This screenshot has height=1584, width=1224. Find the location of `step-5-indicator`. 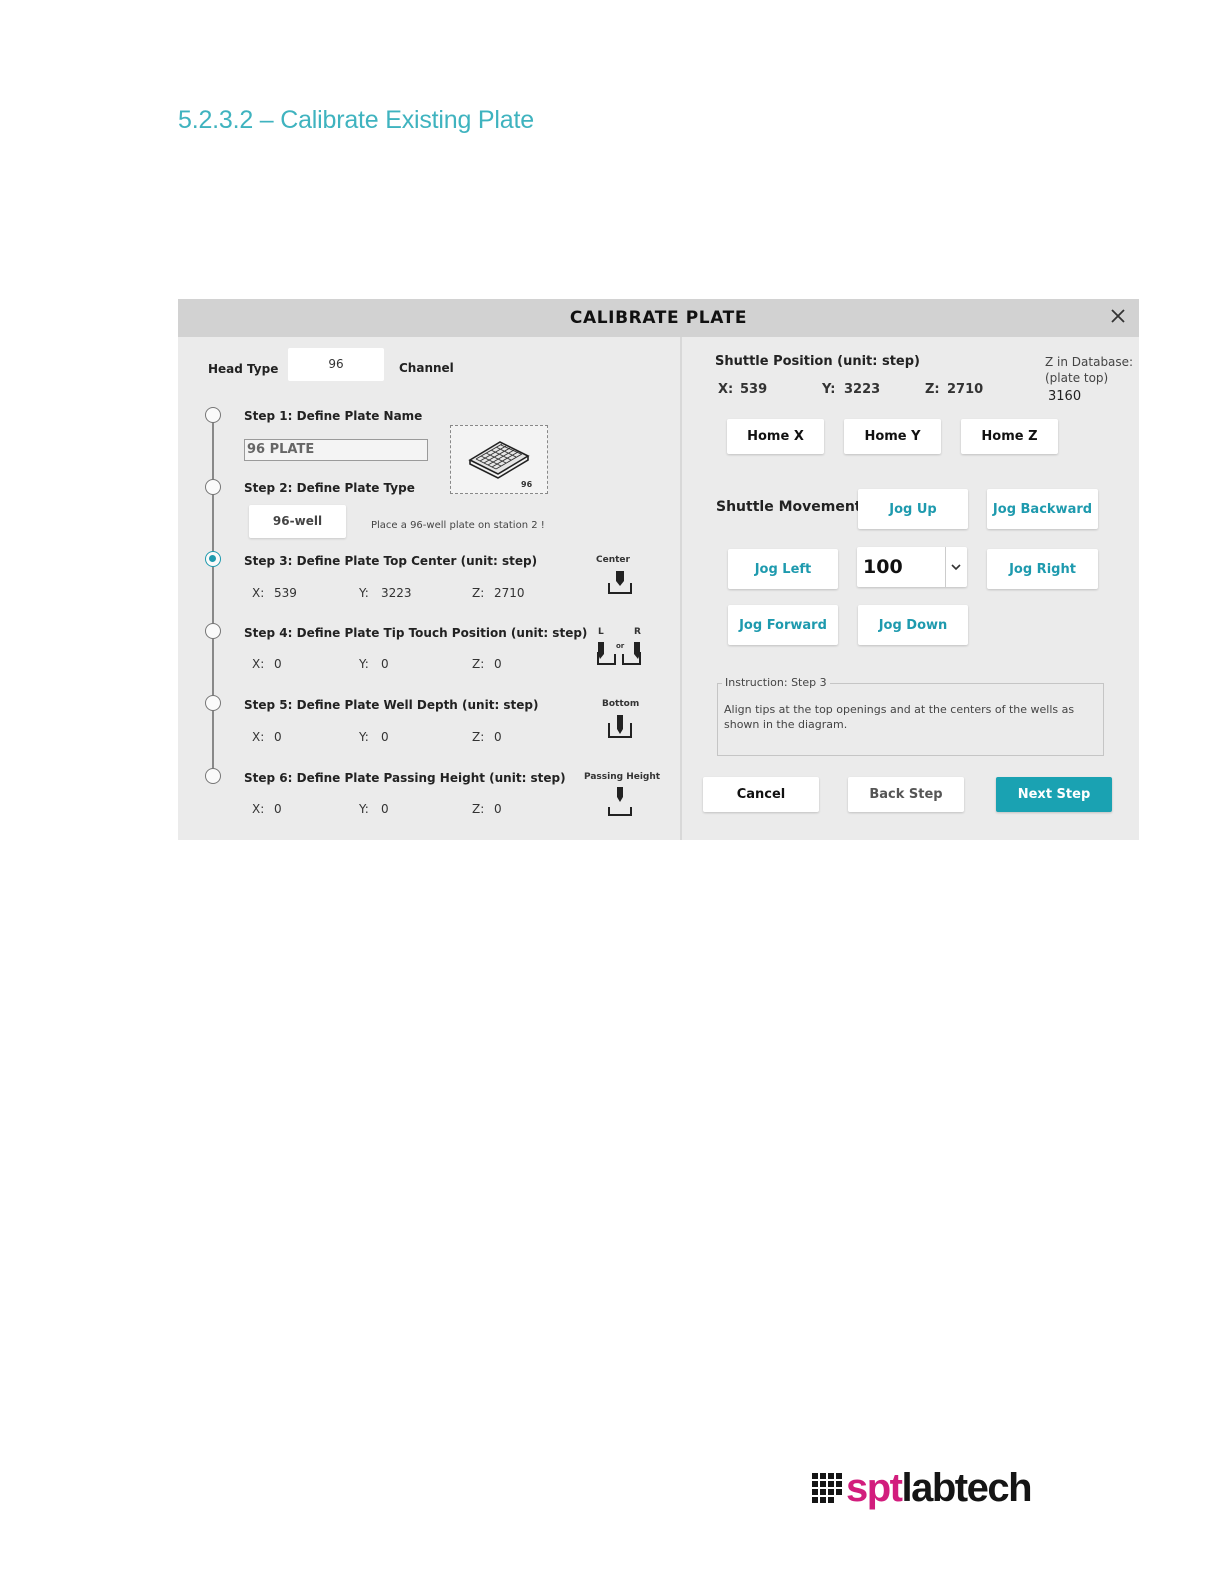

step-5-indicator is located at coordinates (213, 703).